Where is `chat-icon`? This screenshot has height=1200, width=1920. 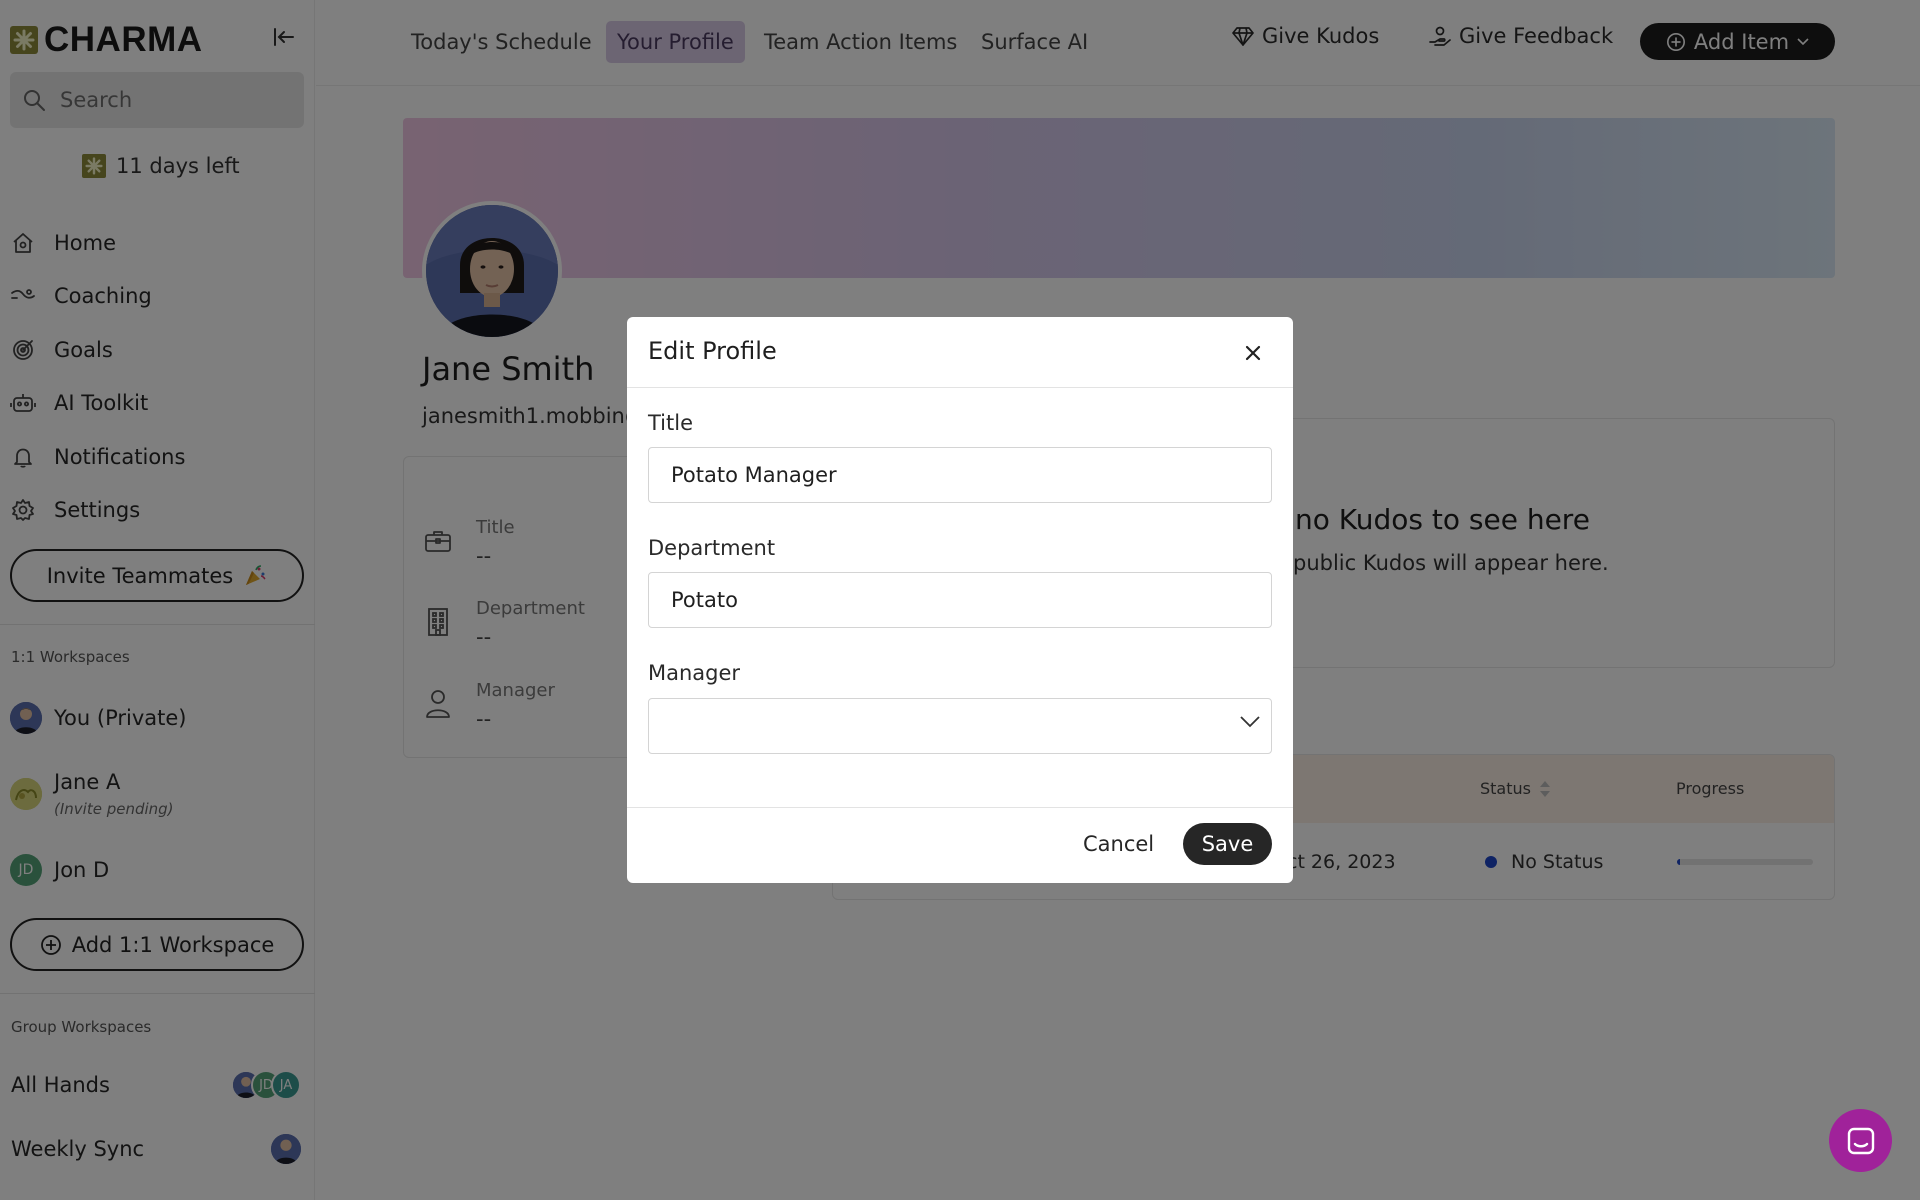 chat-icon is located at coordinates (1861, 1141).